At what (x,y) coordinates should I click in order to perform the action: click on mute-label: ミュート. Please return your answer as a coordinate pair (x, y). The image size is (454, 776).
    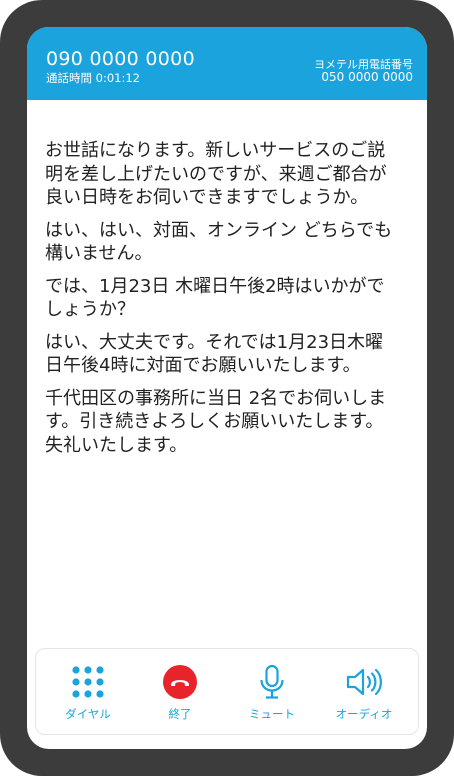
    Looking at the image, I should click on (272, 714).